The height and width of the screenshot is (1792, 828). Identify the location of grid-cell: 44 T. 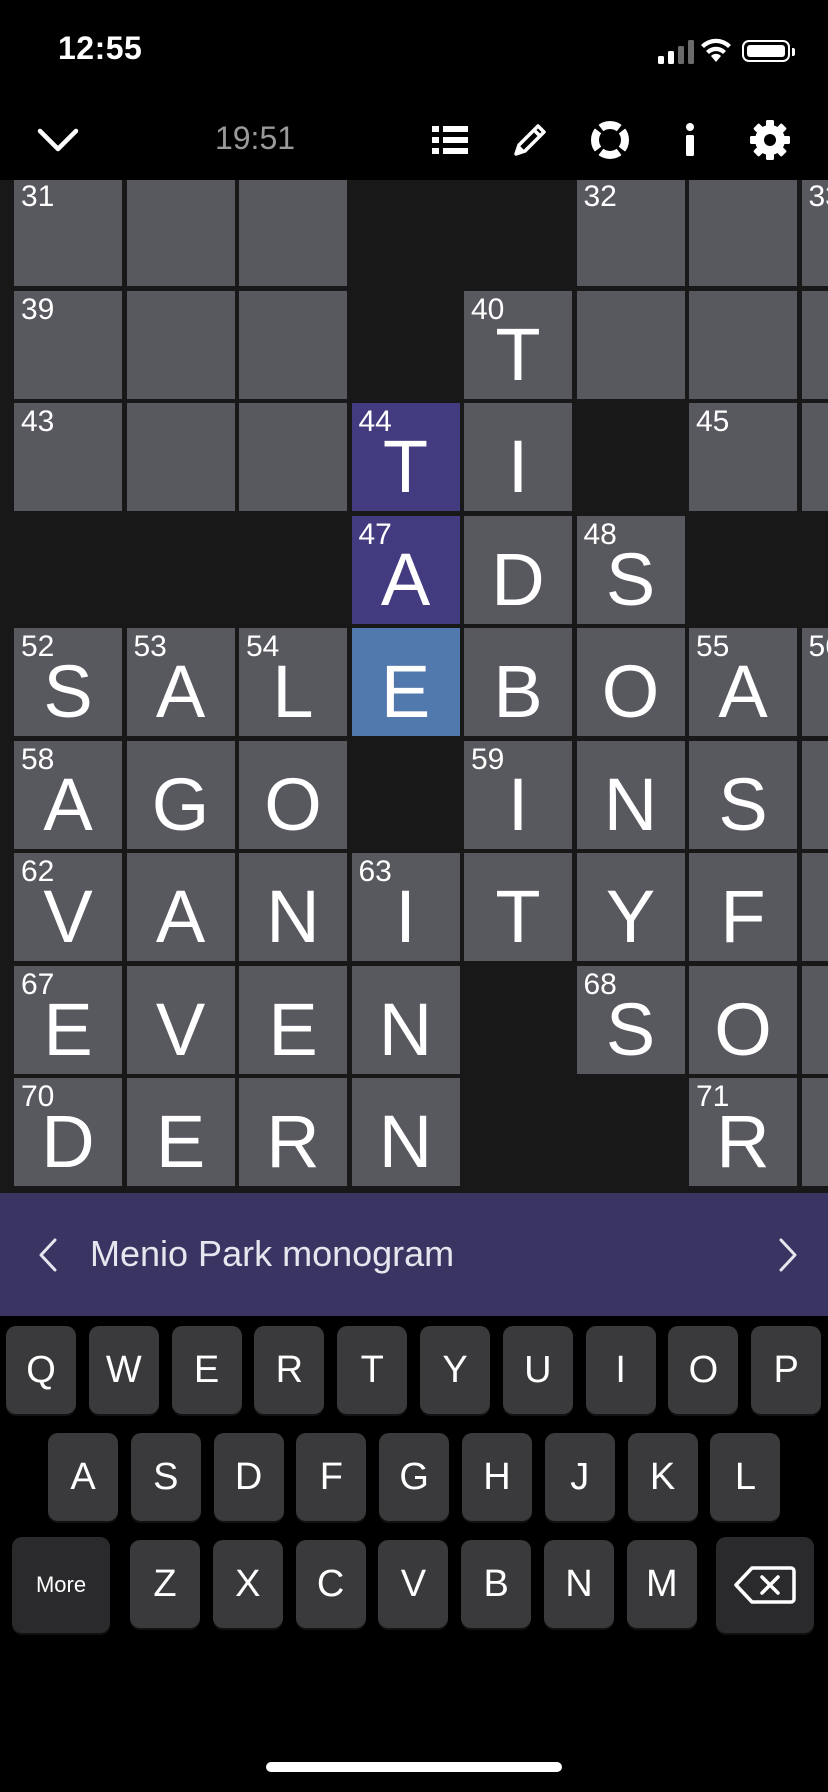
(405, 457).